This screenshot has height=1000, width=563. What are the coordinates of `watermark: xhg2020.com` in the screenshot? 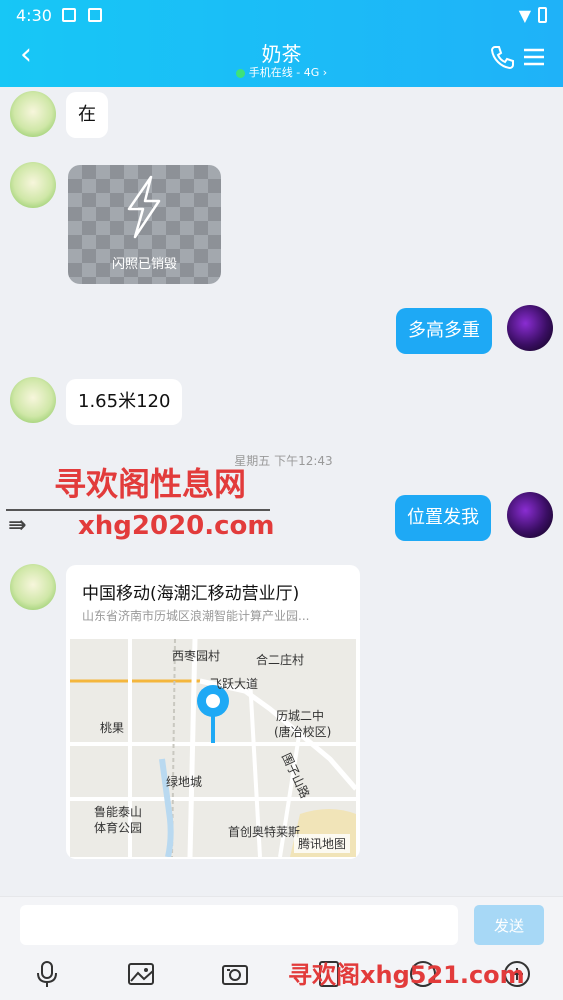 It's located at (176, 526).